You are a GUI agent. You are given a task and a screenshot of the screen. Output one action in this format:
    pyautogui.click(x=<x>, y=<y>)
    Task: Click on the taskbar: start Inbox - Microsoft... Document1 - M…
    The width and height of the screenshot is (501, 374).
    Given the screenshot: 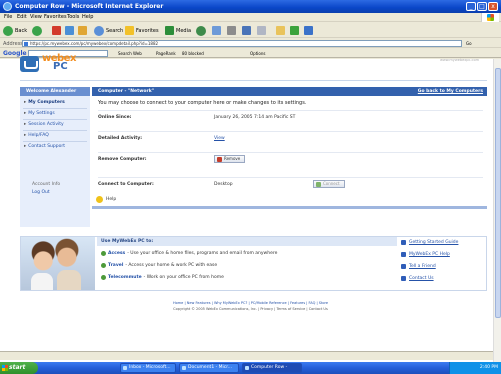 What is the action you would take?
    pyautogui.click(x=250, y=368)
    